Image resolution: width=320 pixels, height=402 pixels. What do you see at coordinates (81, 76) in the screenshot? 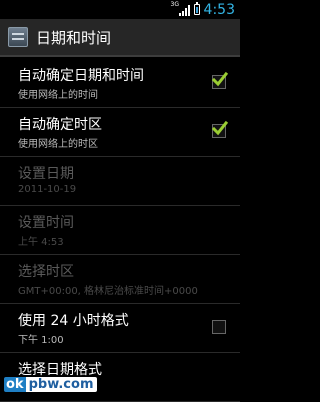
I see `item-label: 自动确定日期和时间` at bounding box center [81, 76].